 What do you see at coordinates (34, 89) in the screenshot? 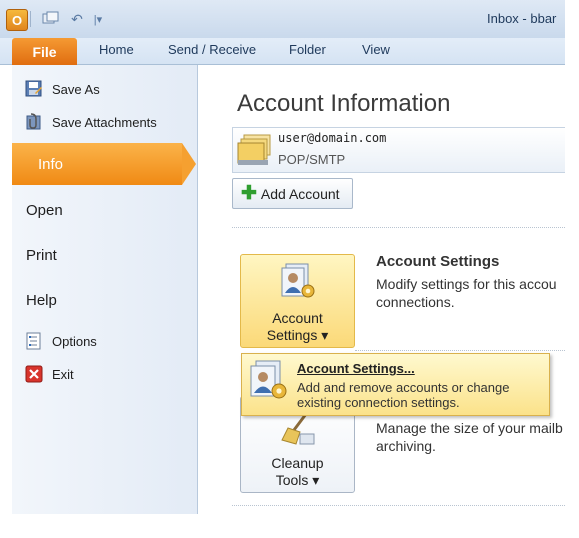
I see `save-as-icon` at bounding box center [34, 89].